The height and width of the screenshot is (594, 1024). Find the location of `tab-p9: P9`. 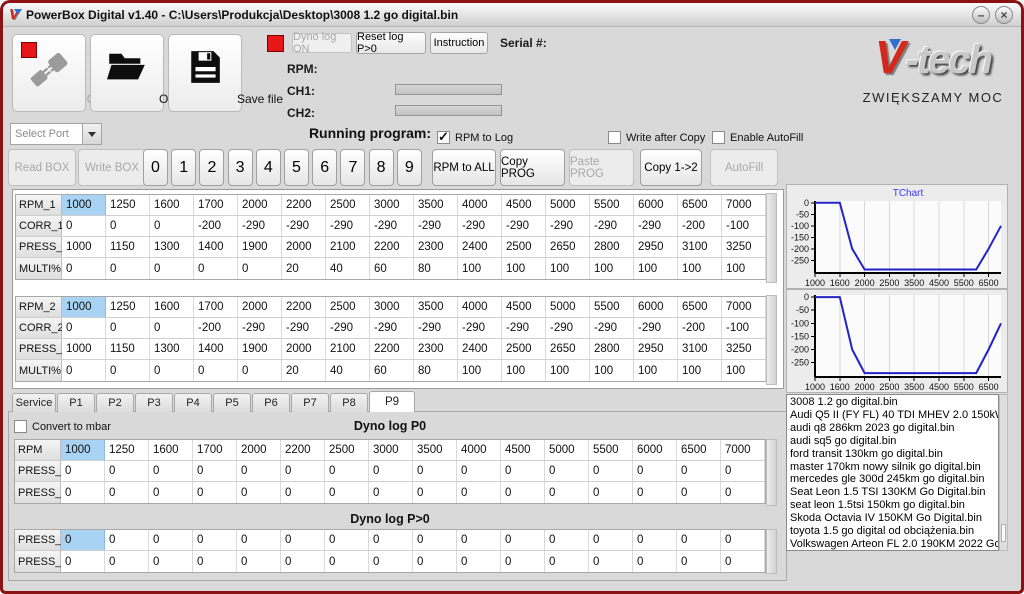

tab-p9: P9 is located at coordinates (392, 401).